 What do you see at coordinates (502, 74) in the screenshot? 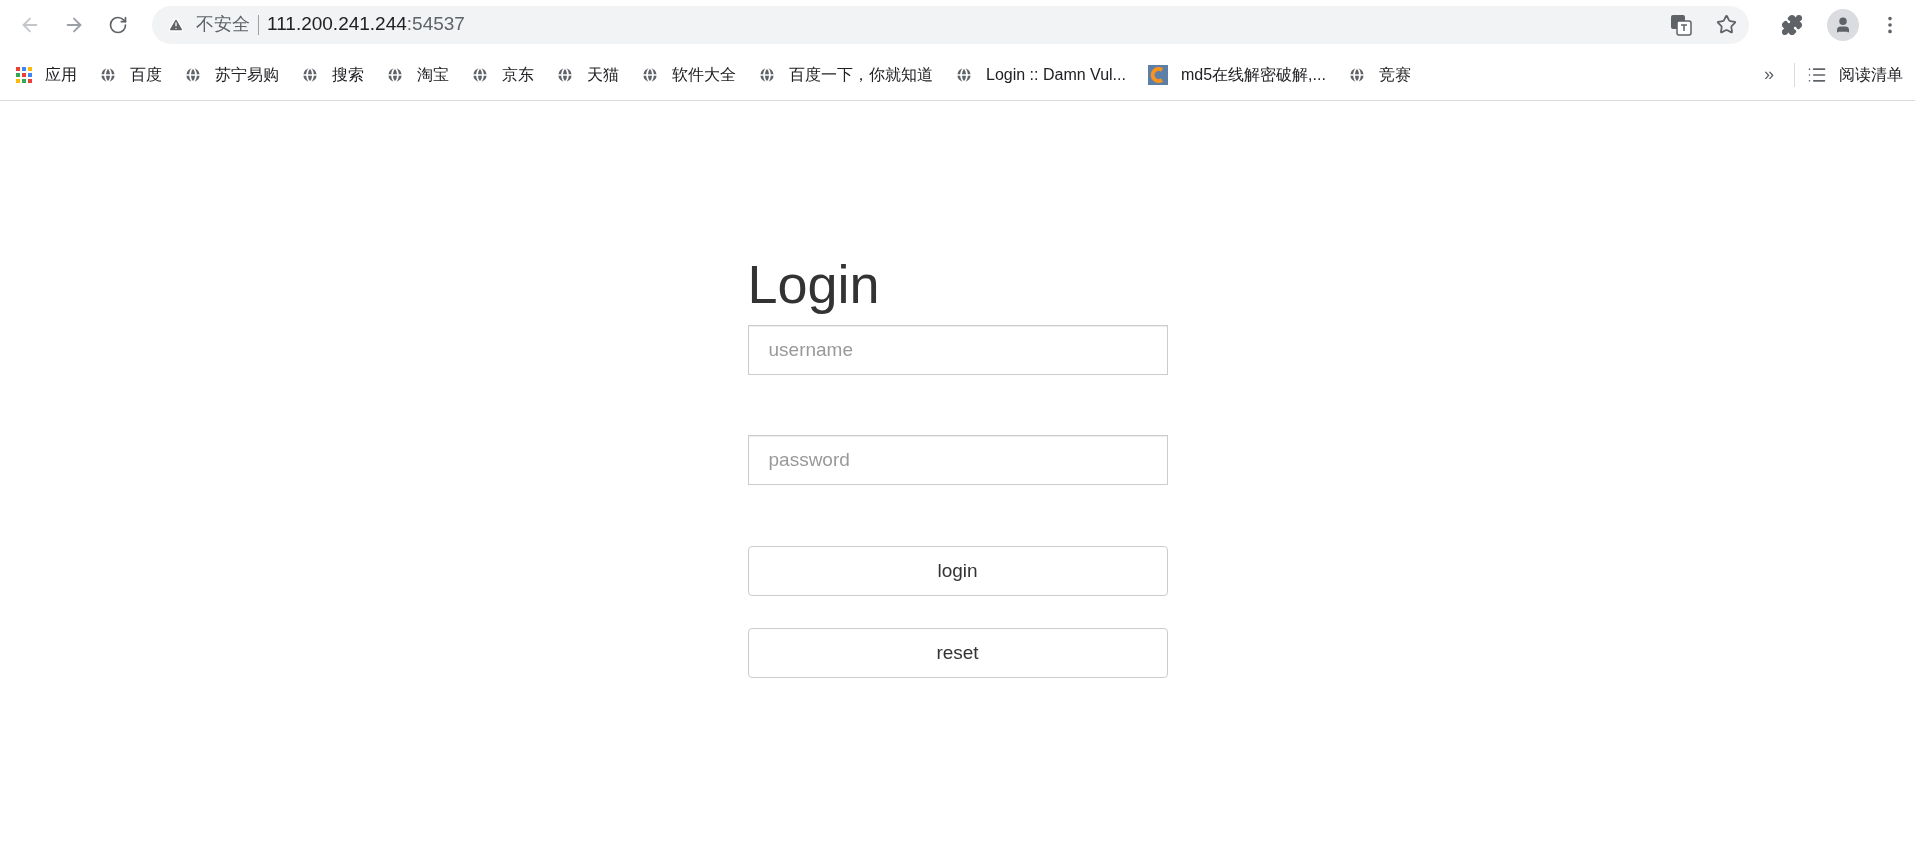
I see `bookmark-item: 京东` at bounding box center [502, 74].